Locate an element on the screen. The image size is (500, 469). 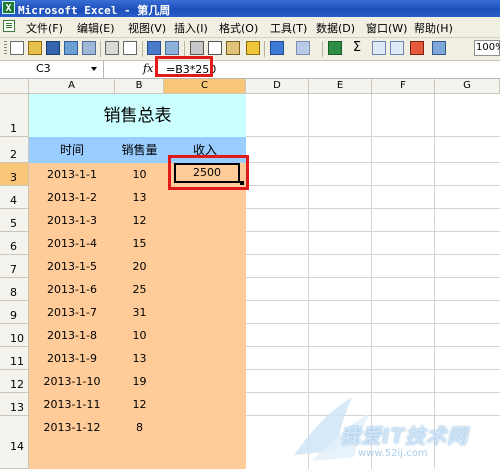
menu-file: 文件(F) is located at coordinates (44, 28).